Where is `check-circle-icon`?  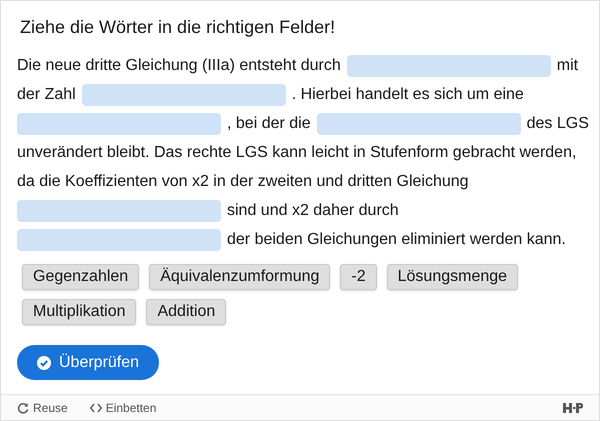 check-circle-icon is located at coordinates (44, 363).